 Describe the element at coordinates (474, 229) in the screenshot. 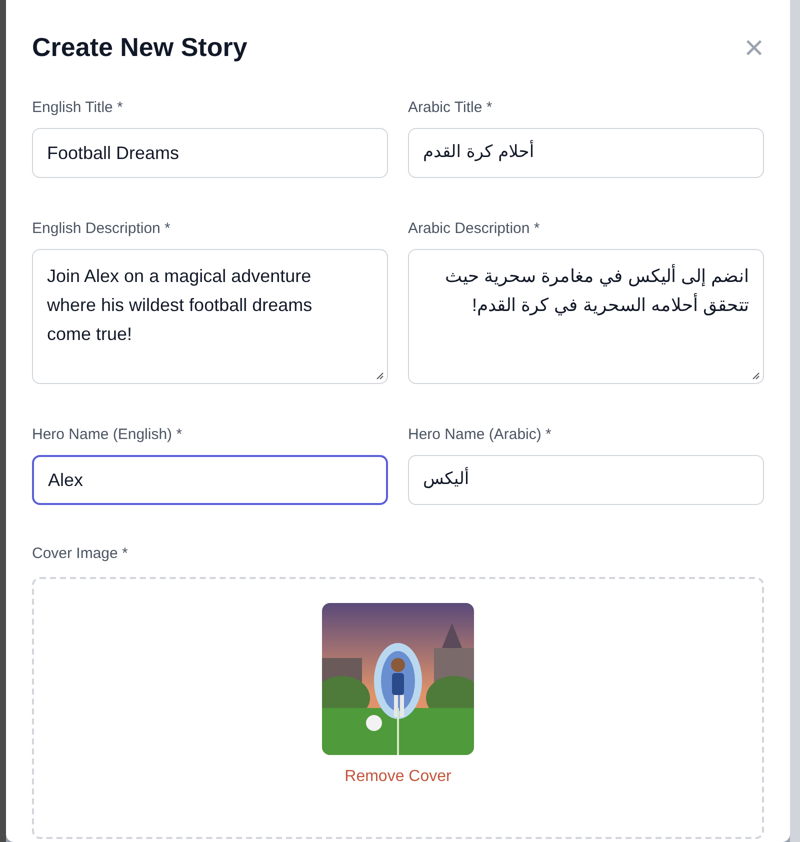

I see `field-label: Arabic Description *` at that location.